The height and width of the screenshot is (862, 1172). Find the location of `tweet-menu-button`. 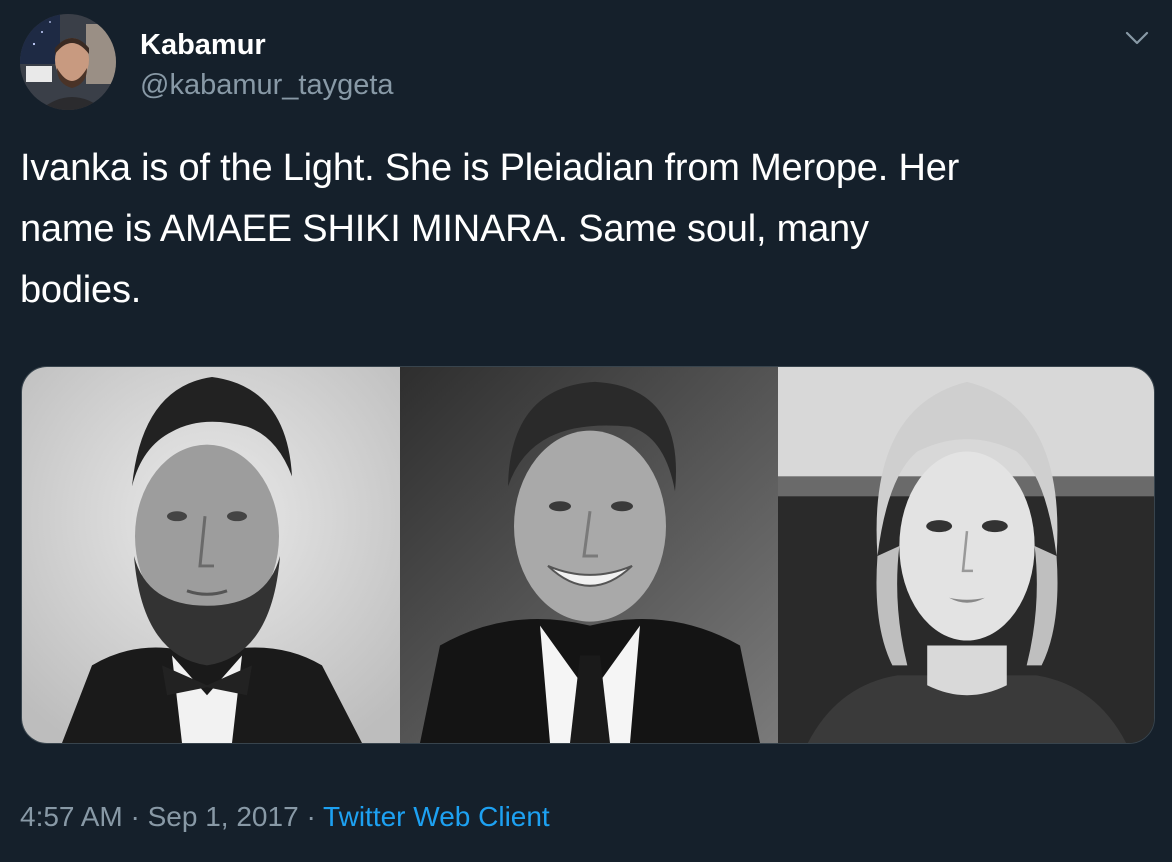

tweet-menu-button is located at coordinates (1137, 38).